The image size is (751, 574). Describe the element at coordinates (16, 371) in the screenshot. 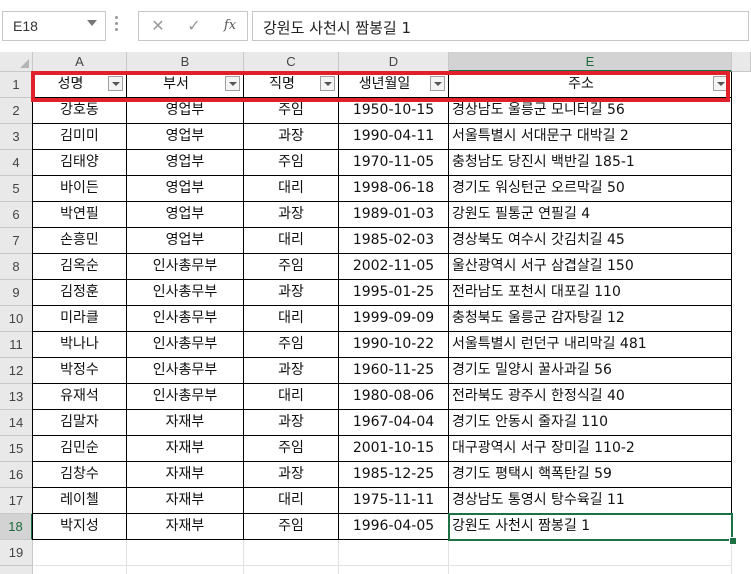

I see `row-header-12: 12` at that location.